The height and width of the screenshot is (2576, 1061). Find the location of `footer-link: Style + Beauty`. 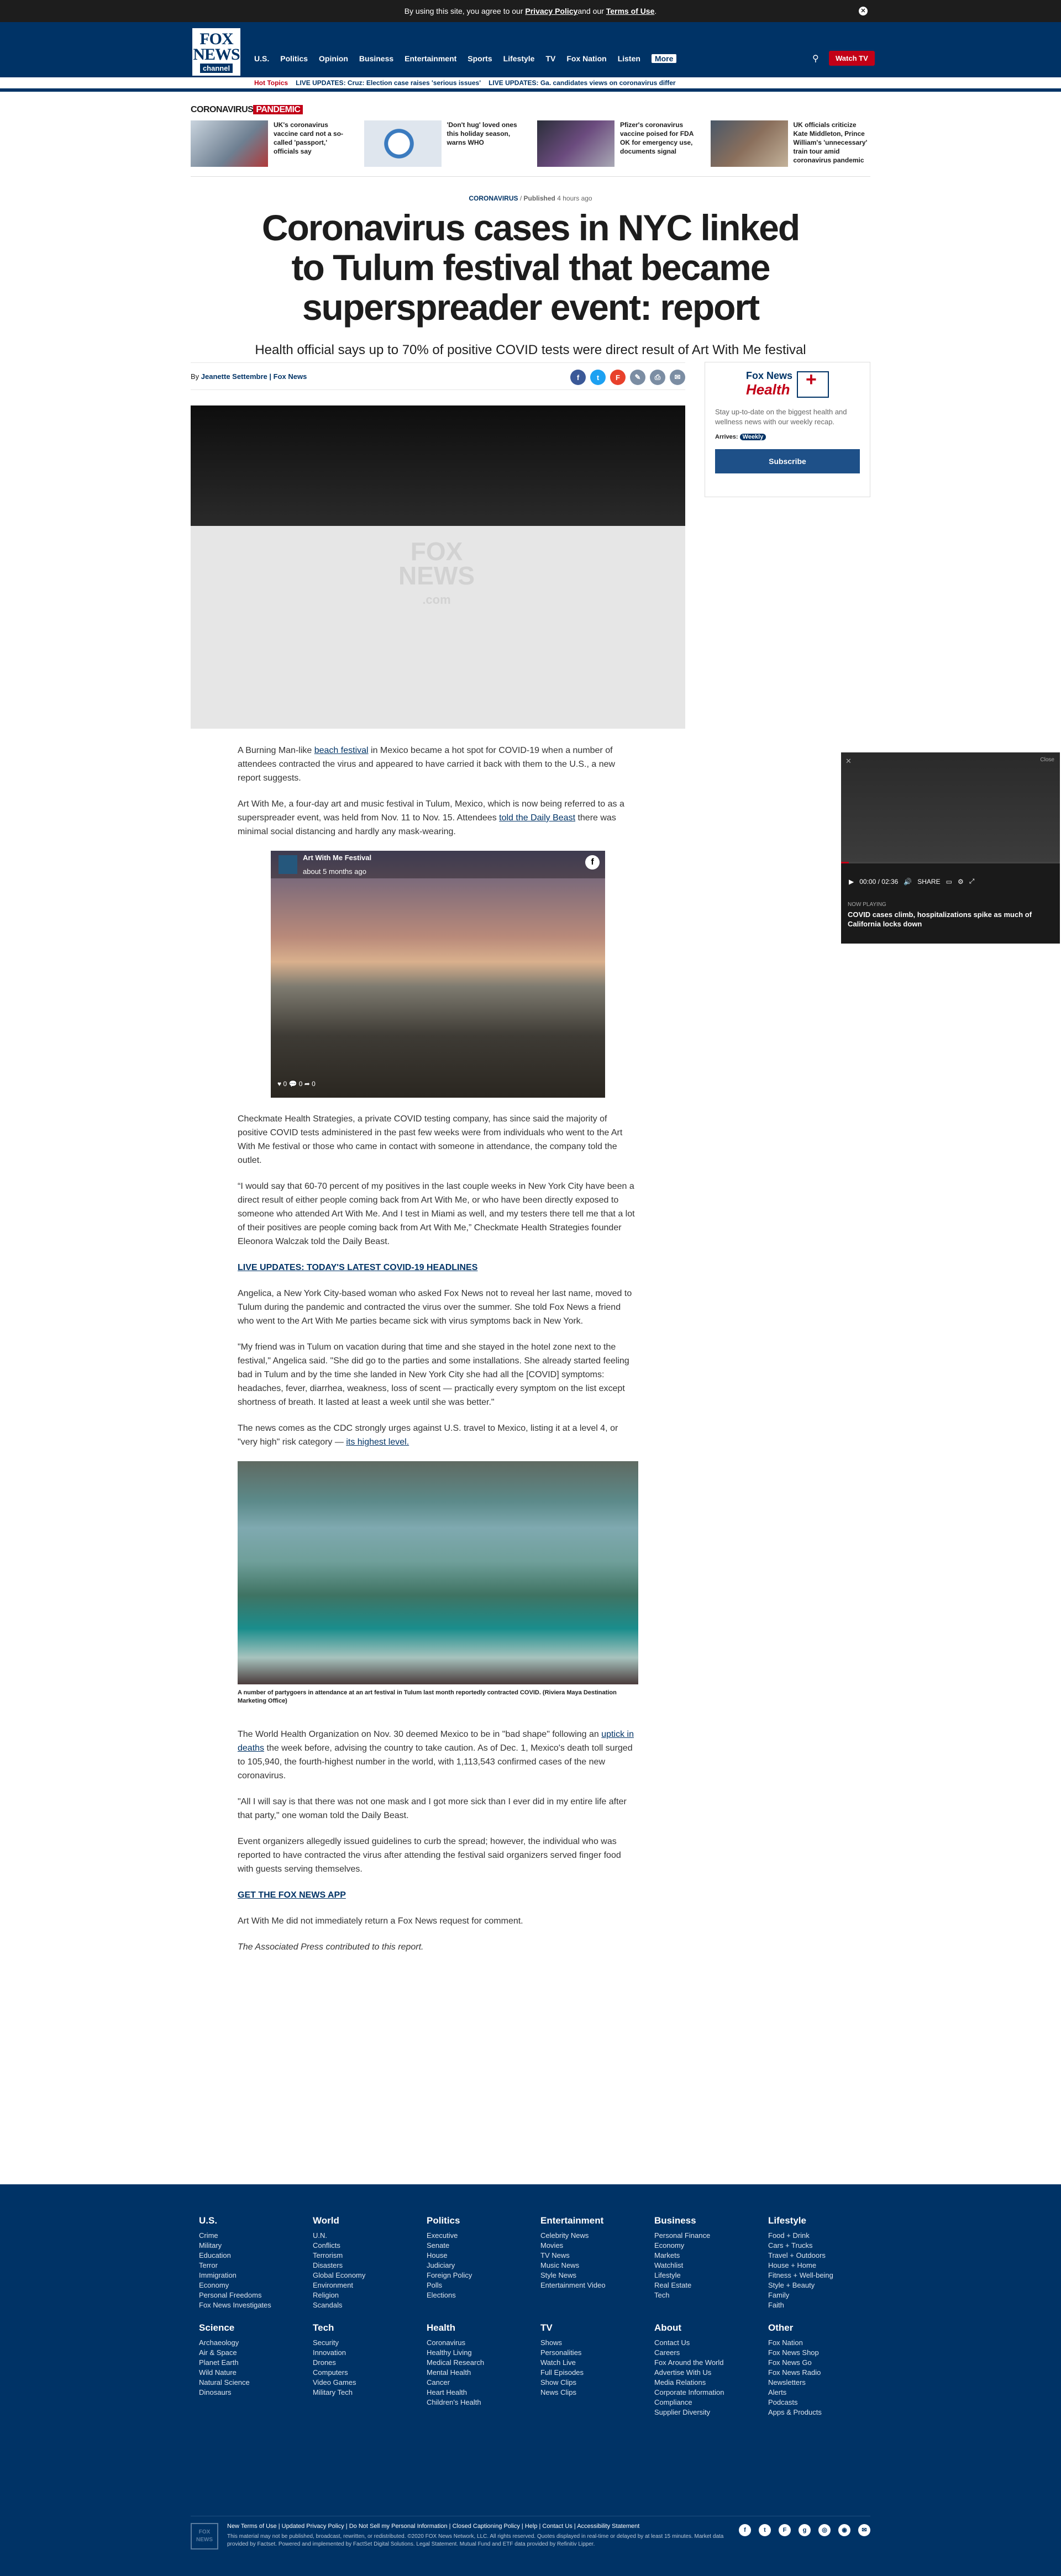

footer-link: Style + Beauty is located at coordinates (825, 2285).